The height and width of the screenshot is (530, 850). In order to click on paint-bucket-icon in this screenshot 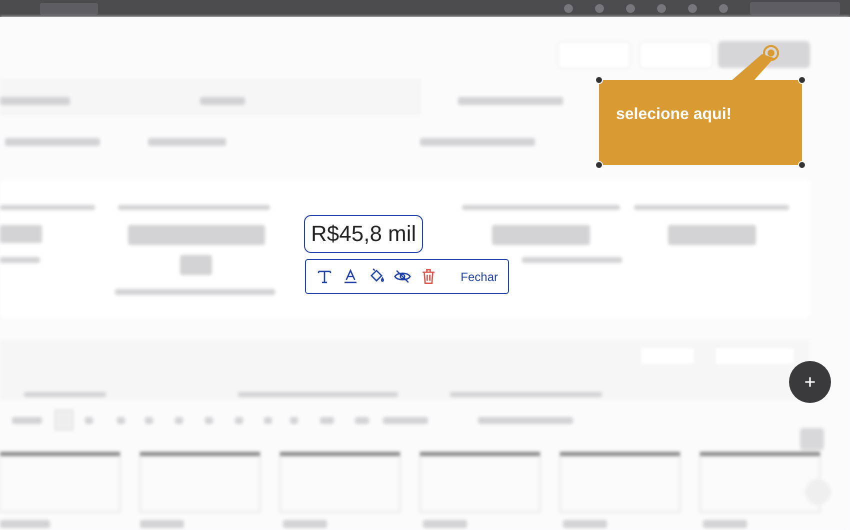, I will do `click(376, 276)`.